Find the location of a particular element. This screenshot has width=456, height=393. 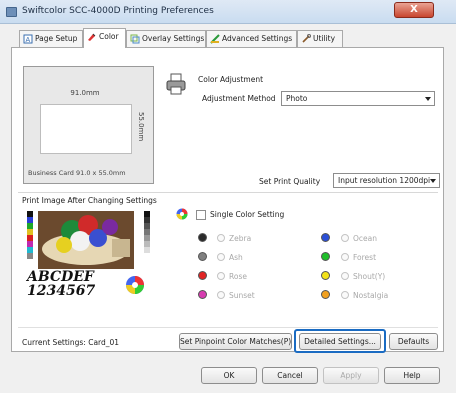

shout-radio is located at coordinates (345, 276).